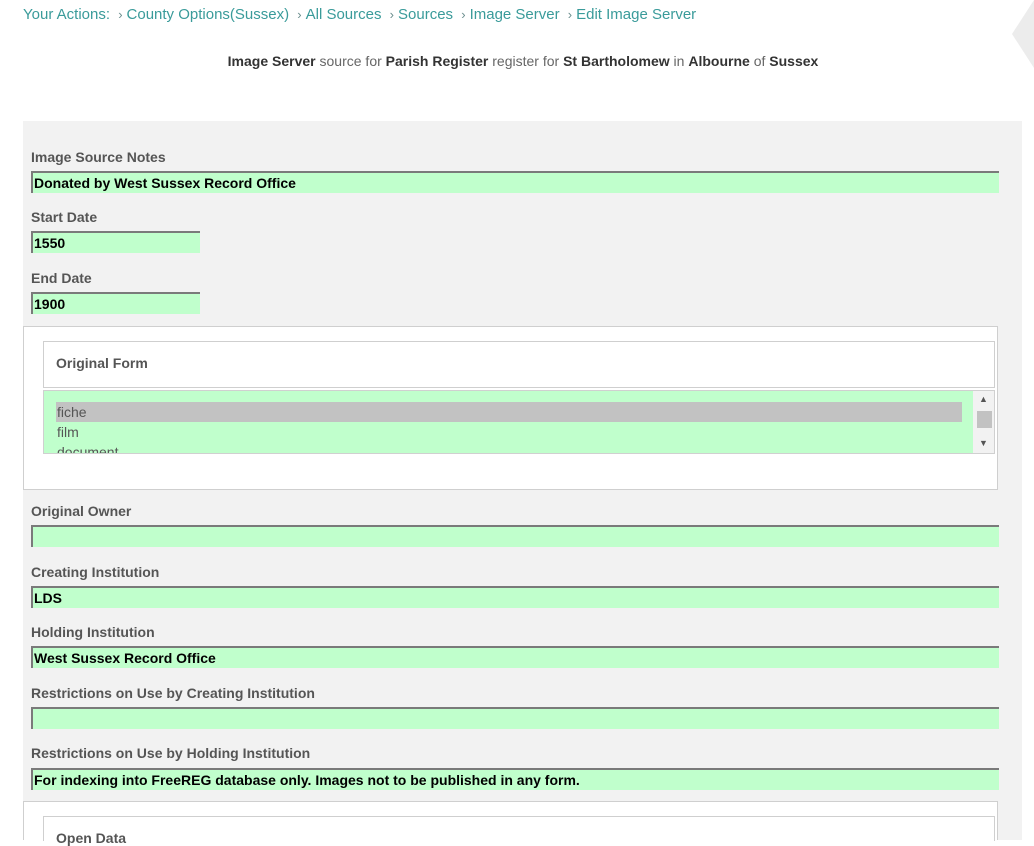 The image size is (1034, 846). Describe the element at coordinates (115, 242) in the screenshot. I see `start-date-input: 1550` at that location.